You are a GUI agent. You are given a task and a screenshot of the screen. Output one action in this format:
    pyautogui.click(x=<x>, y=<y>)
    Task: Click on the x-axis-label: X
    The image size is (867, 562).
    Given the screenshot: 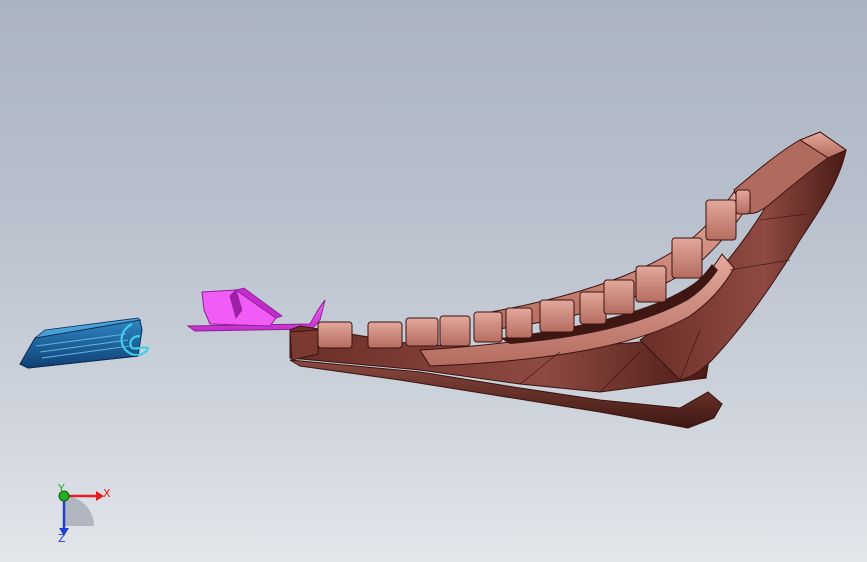 What is the action you would take?
    pyautogui.click(x=107, y=493)
    